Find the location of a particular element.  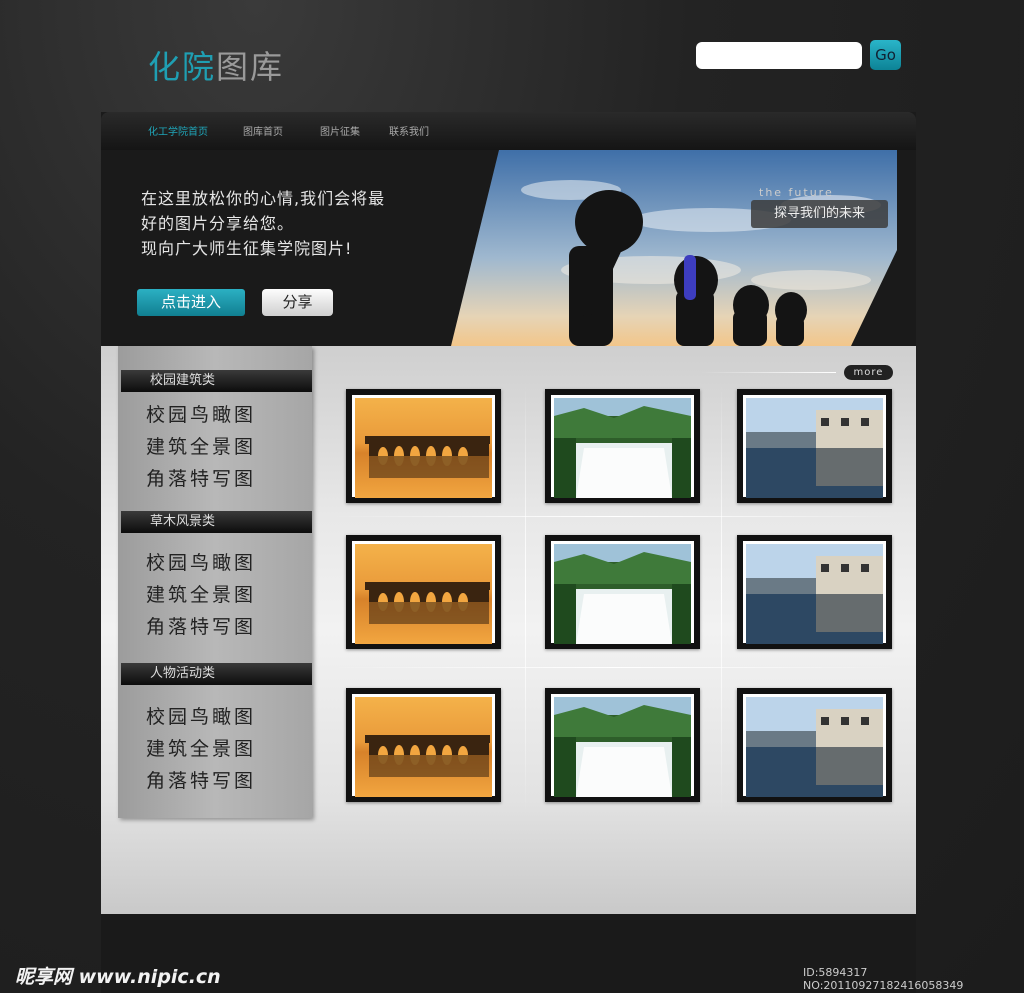

site-watermark: 昵享网 www.nipic.cn is located at coordinates (118, 977).